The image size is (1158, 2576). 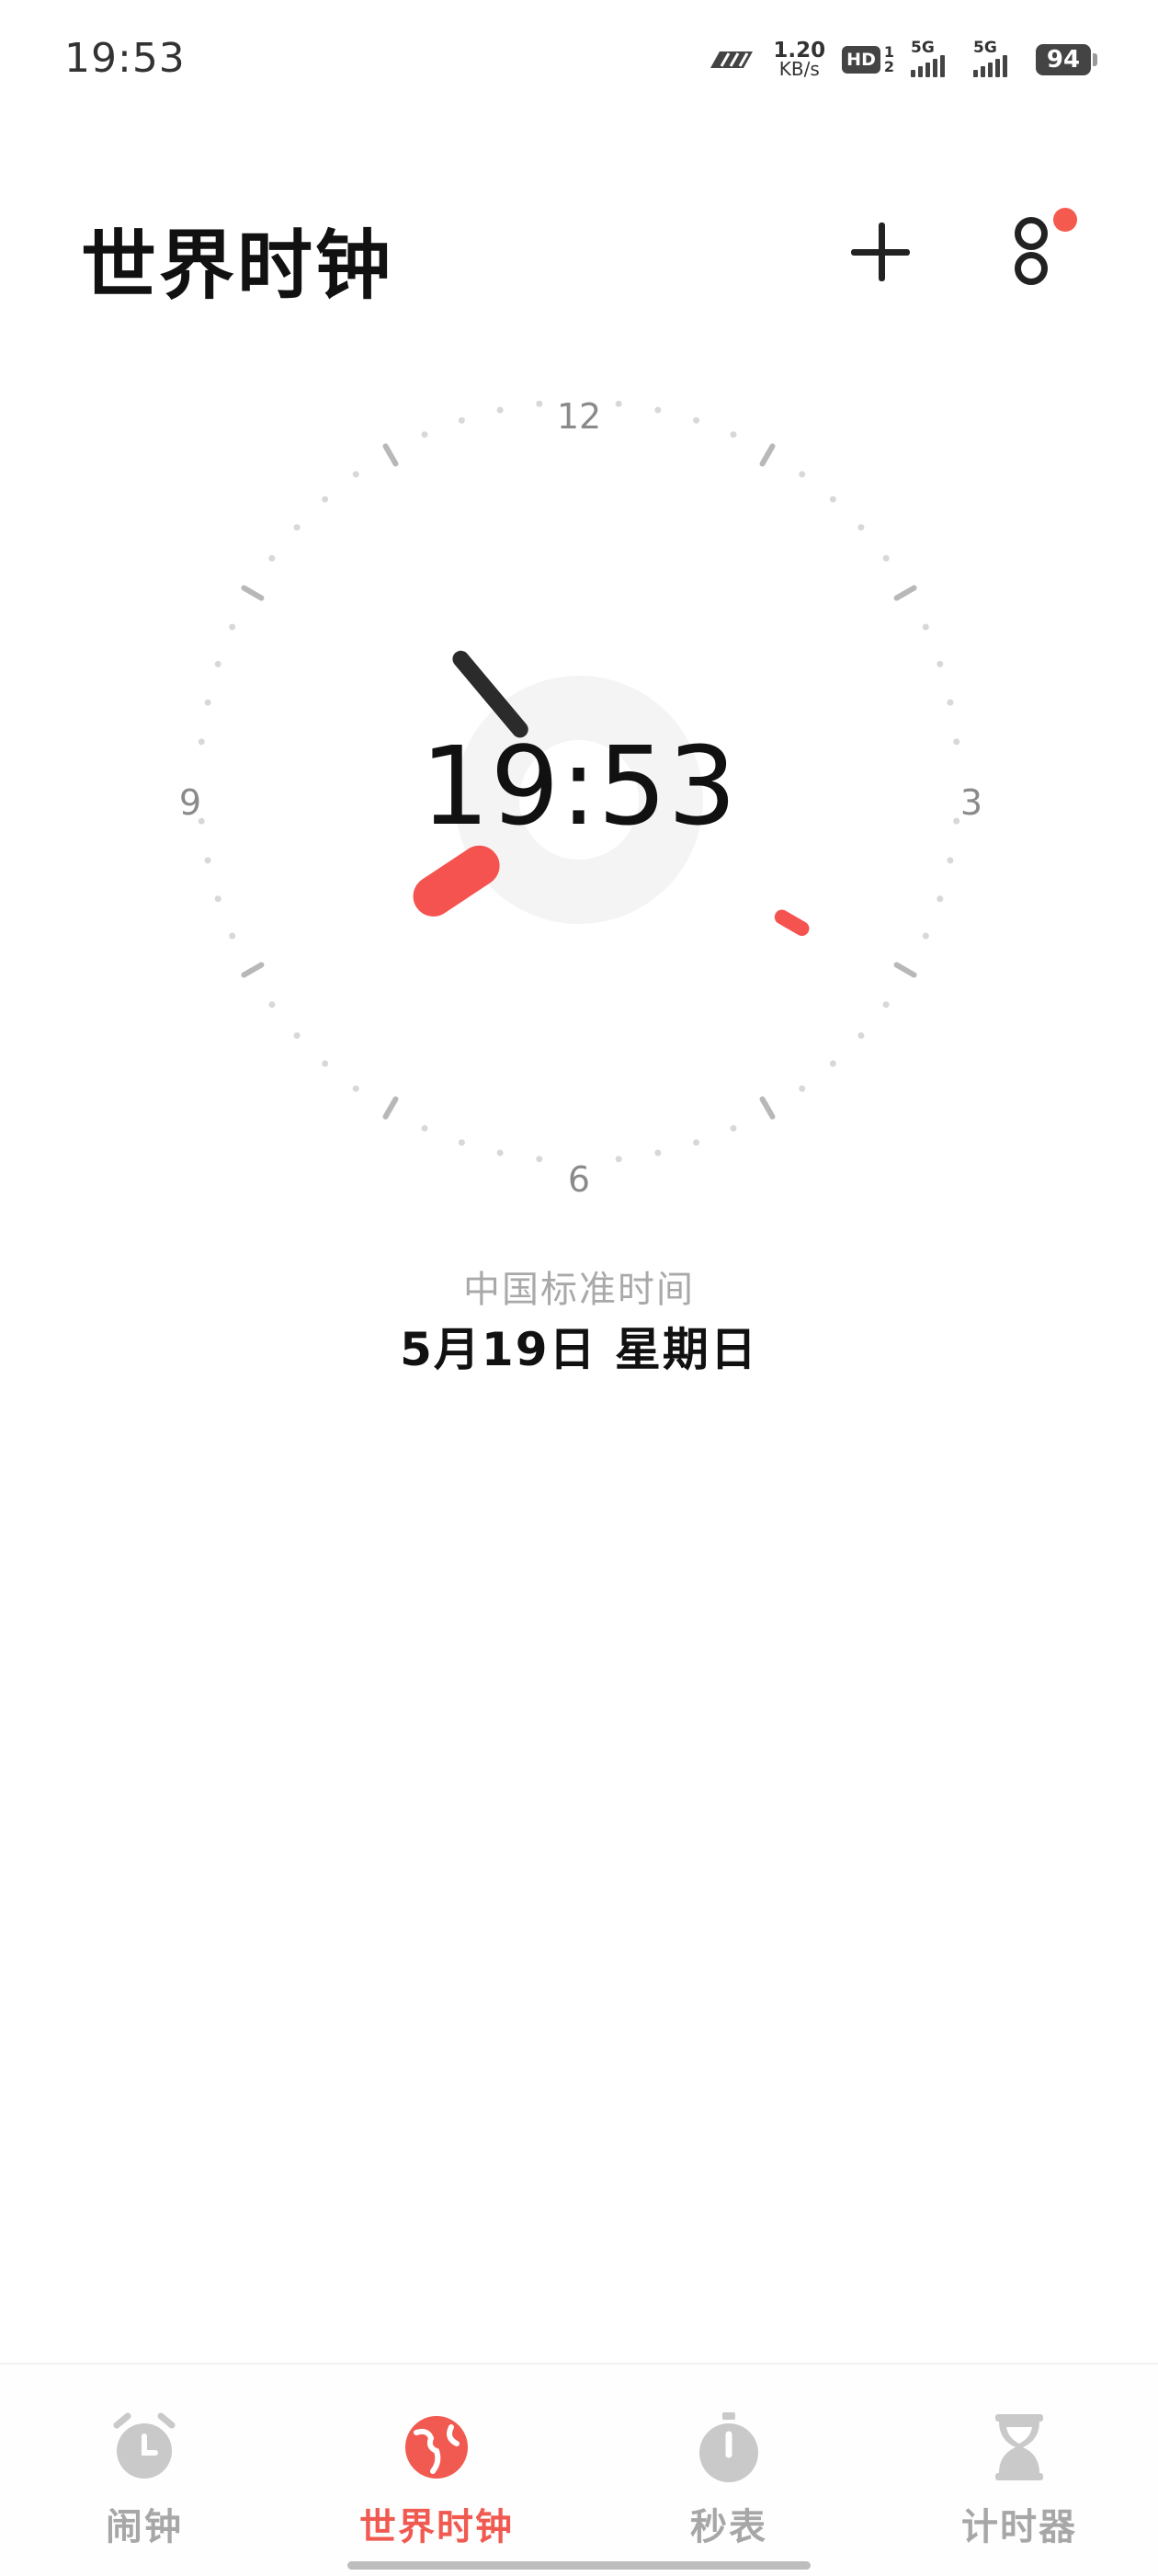 What do you see at coordinates (237, 266) in the screenshot?
I see `page-title: 世界时钟` at bounding box center [237, 266].